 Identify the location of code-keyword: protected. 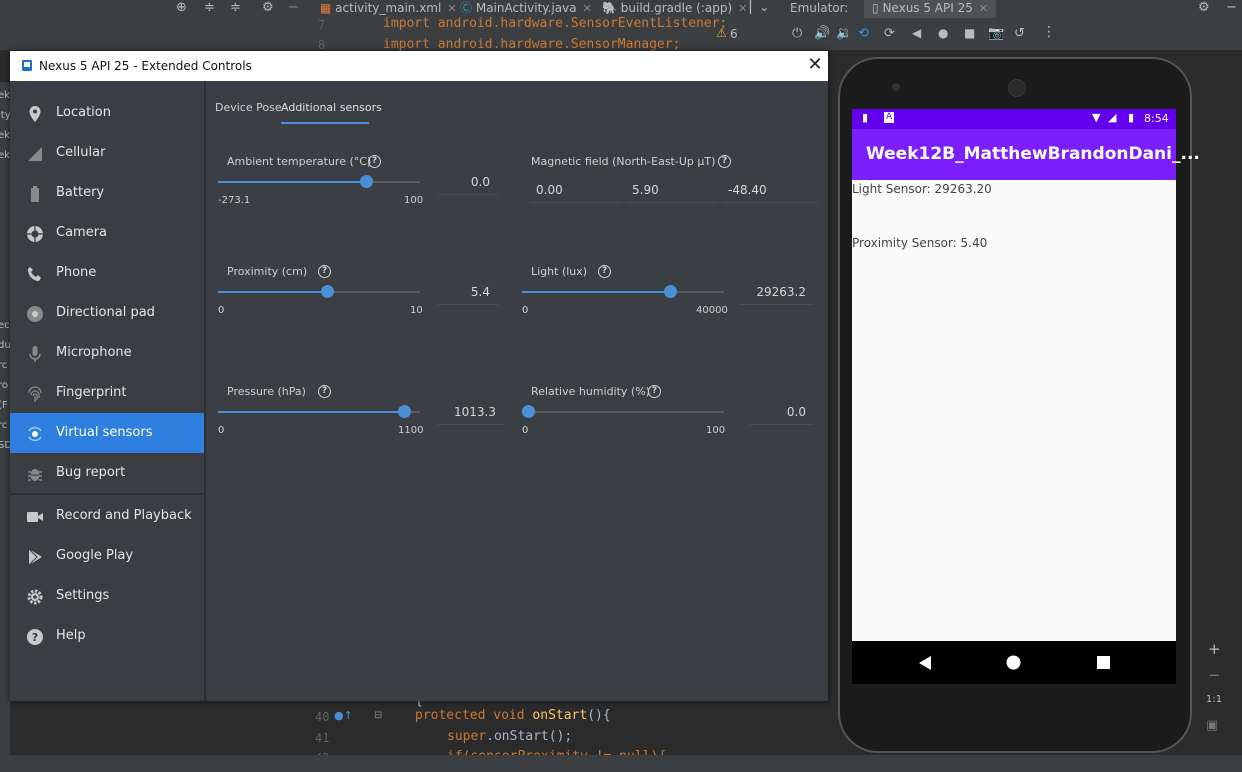
(450, 715).